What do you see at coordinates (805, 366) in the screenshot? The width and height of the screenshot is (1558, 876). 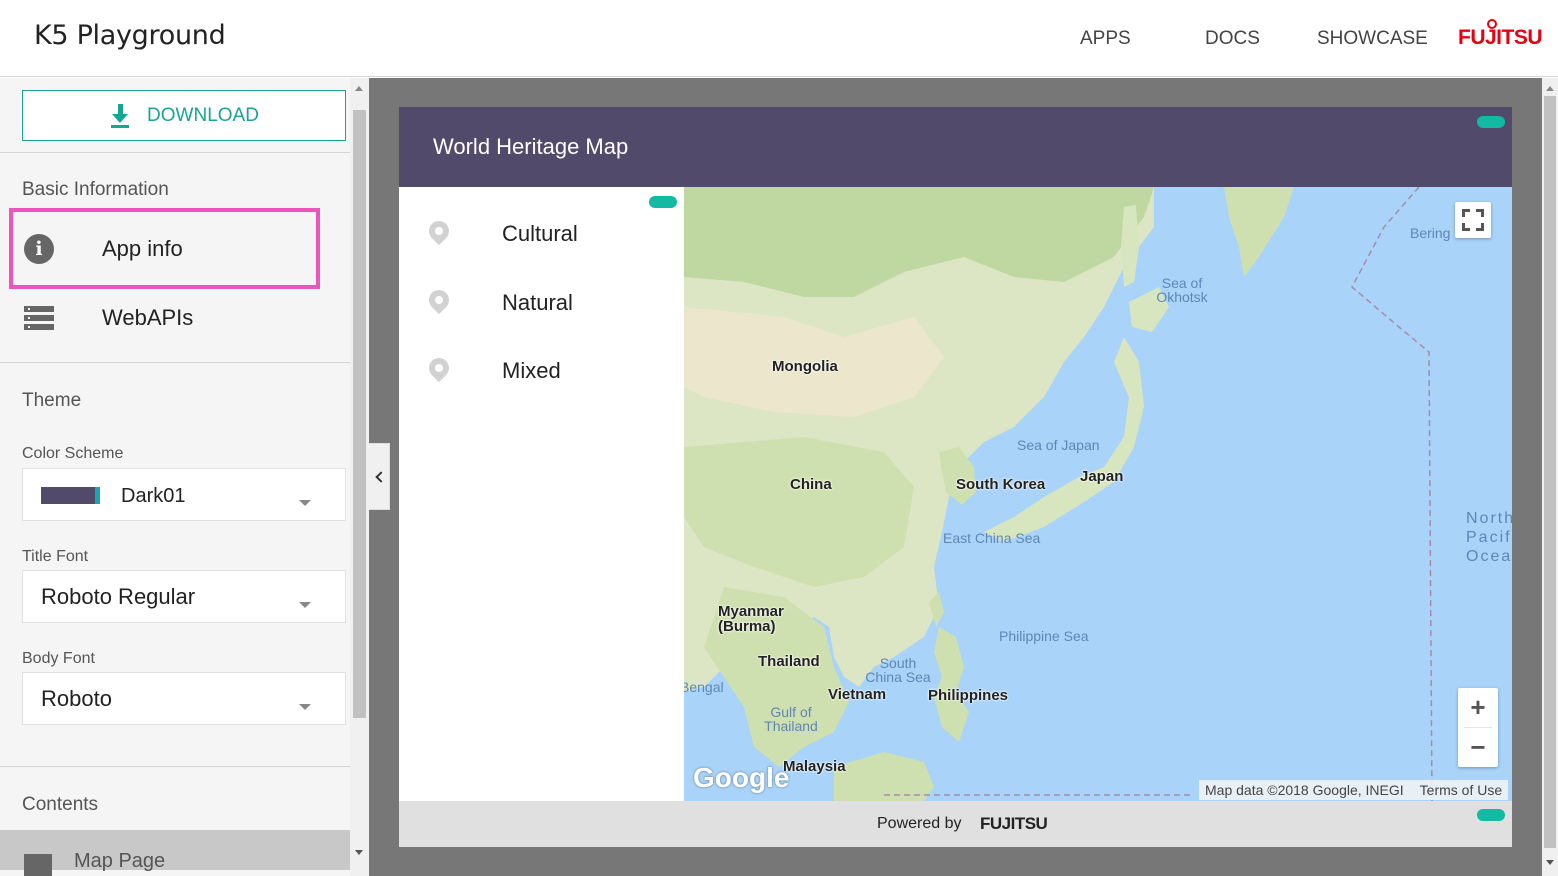 I see `map-label-mongolia: Mongolia` at bounding box center [805, 366].